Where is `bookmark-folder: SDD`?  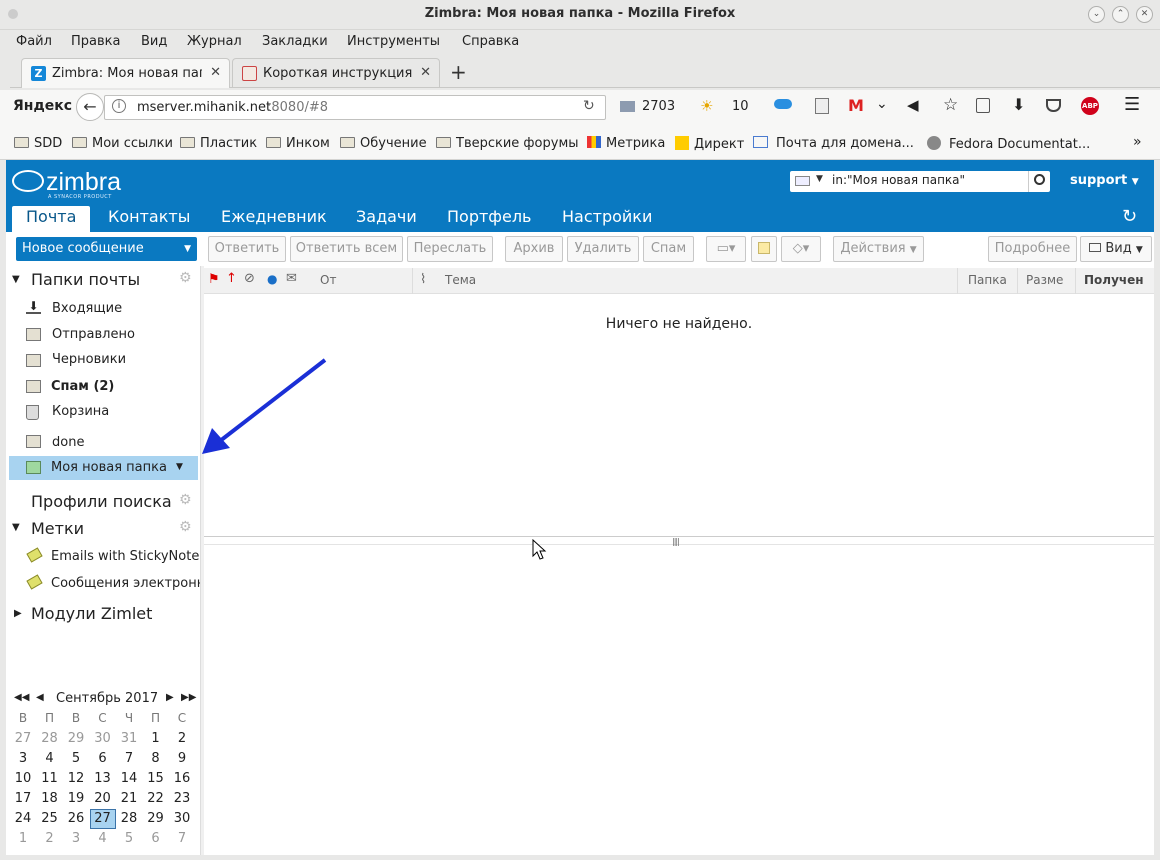
bookmark-folder: SDD is located at coordinates (38, 143).